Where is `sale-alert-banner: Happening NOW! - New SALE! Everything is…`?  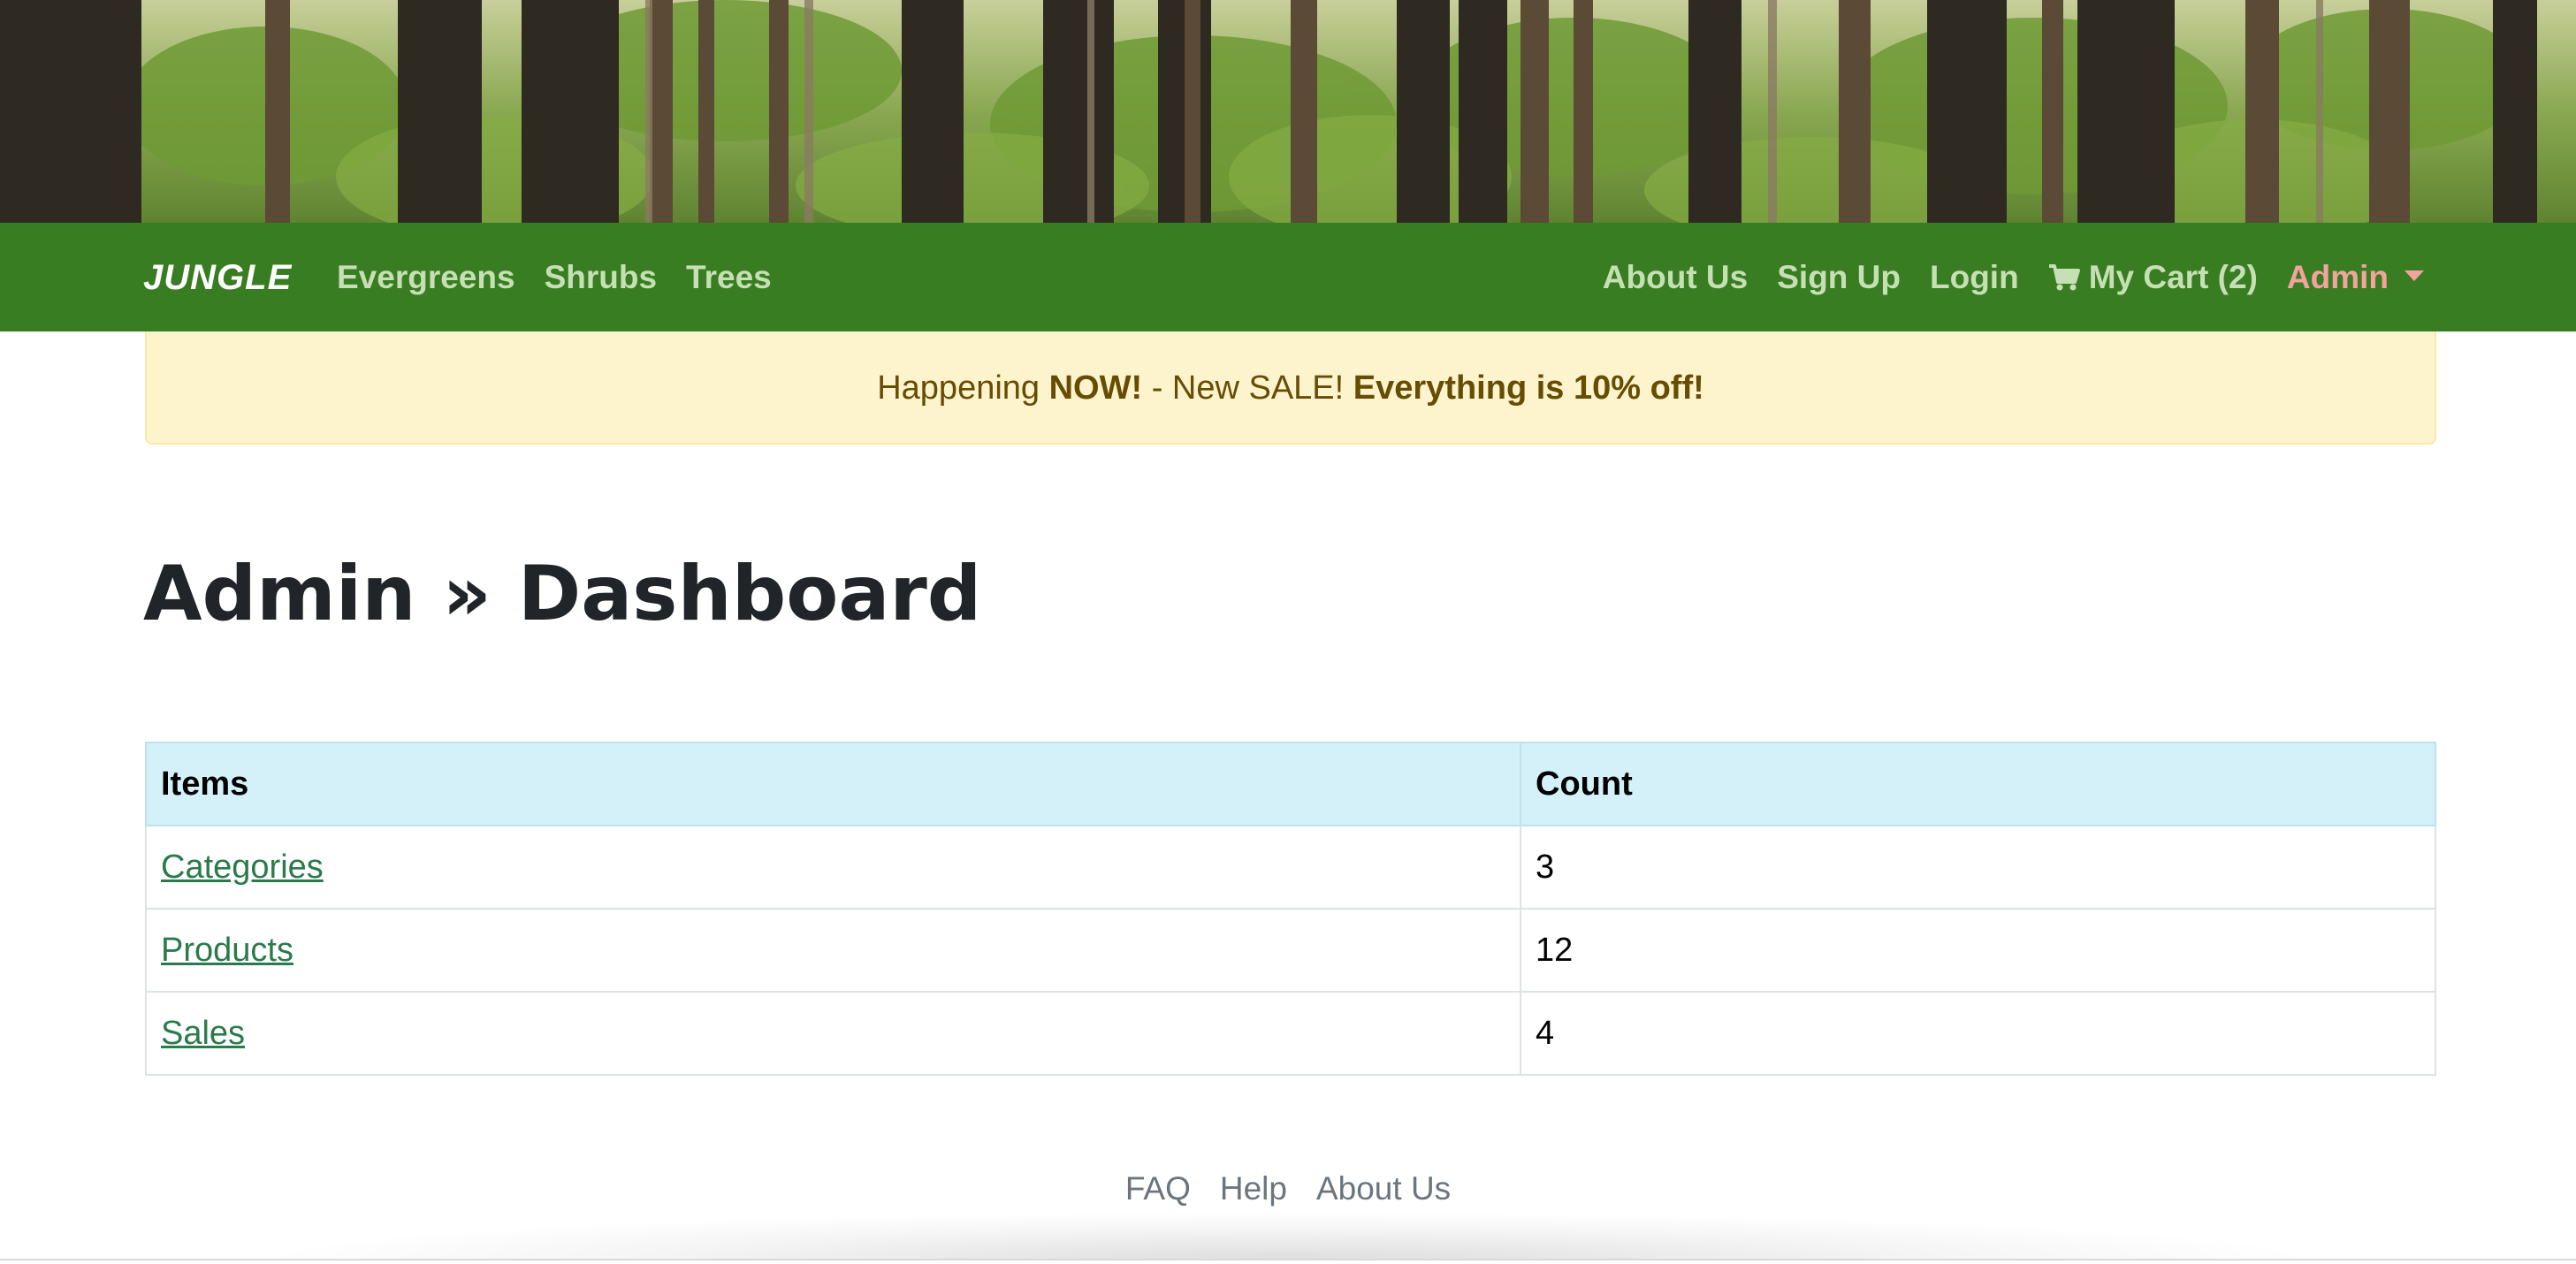
sale-alert-banner: Happening NOW! - New SALE! Everything is… is located at coordinates (1290, 388).